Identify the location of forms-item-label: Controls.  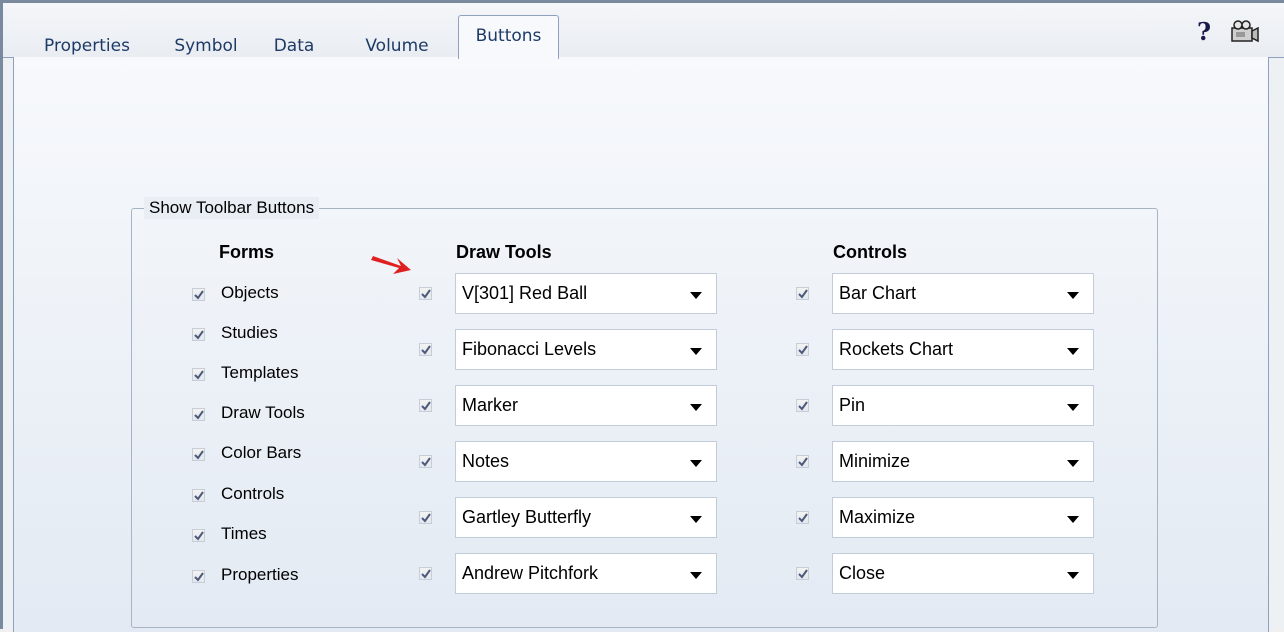
(253, 493).